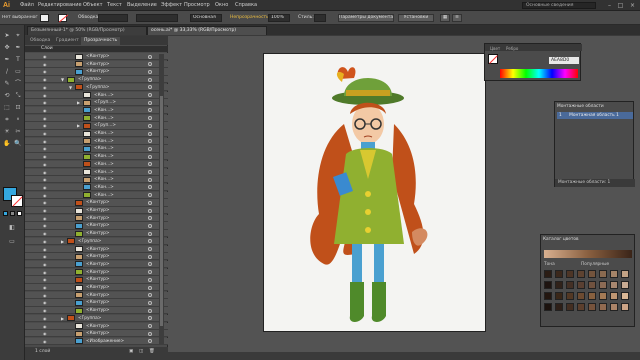 Image resolution: width=640 pixels, height=360 pixels. Describe the element at coordinates (221, 5) in the screenshot. I see `menu-window: Окно` at that location.